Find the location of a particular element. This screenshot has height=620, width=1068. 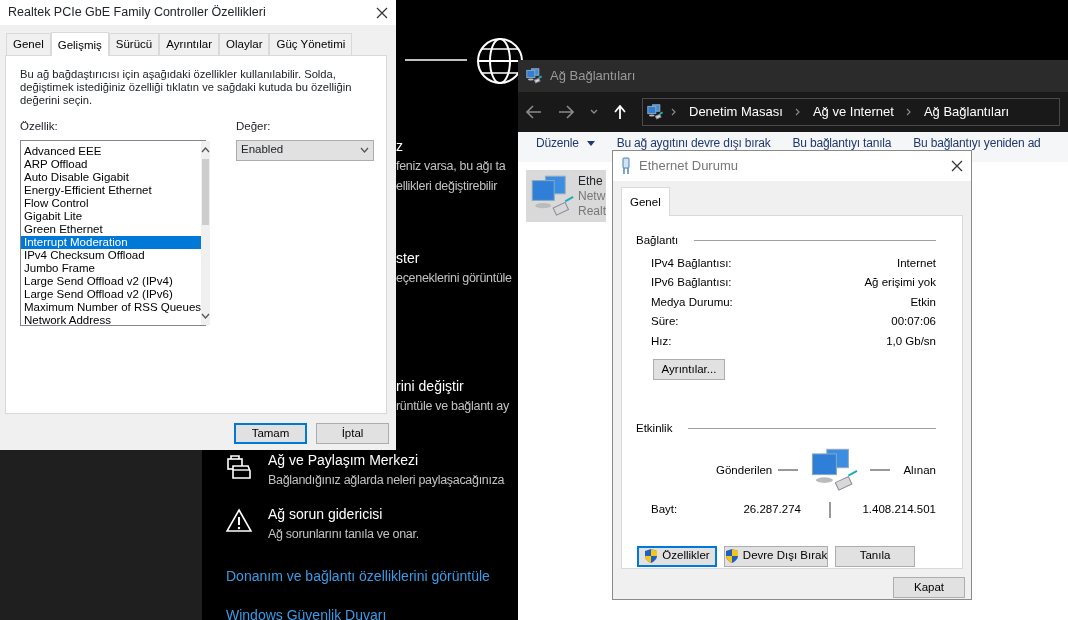

section-heading: Bağlantı is located at coordinates (657, 241).